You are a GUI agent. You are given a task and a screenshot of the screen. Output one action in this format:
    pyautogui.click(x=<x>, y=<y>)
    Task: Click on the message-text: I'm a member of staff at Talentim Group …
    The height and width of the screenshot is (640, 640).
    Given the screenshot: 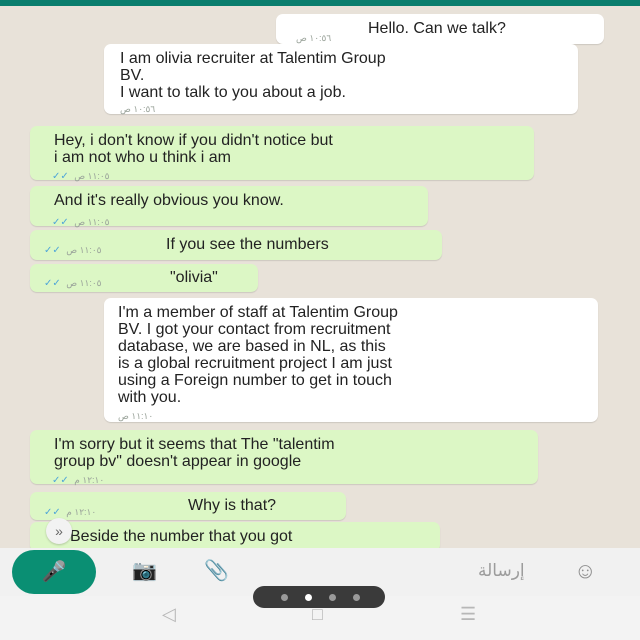 What is the action you would take?
    pyautogui.click(x=258, y=355)
    